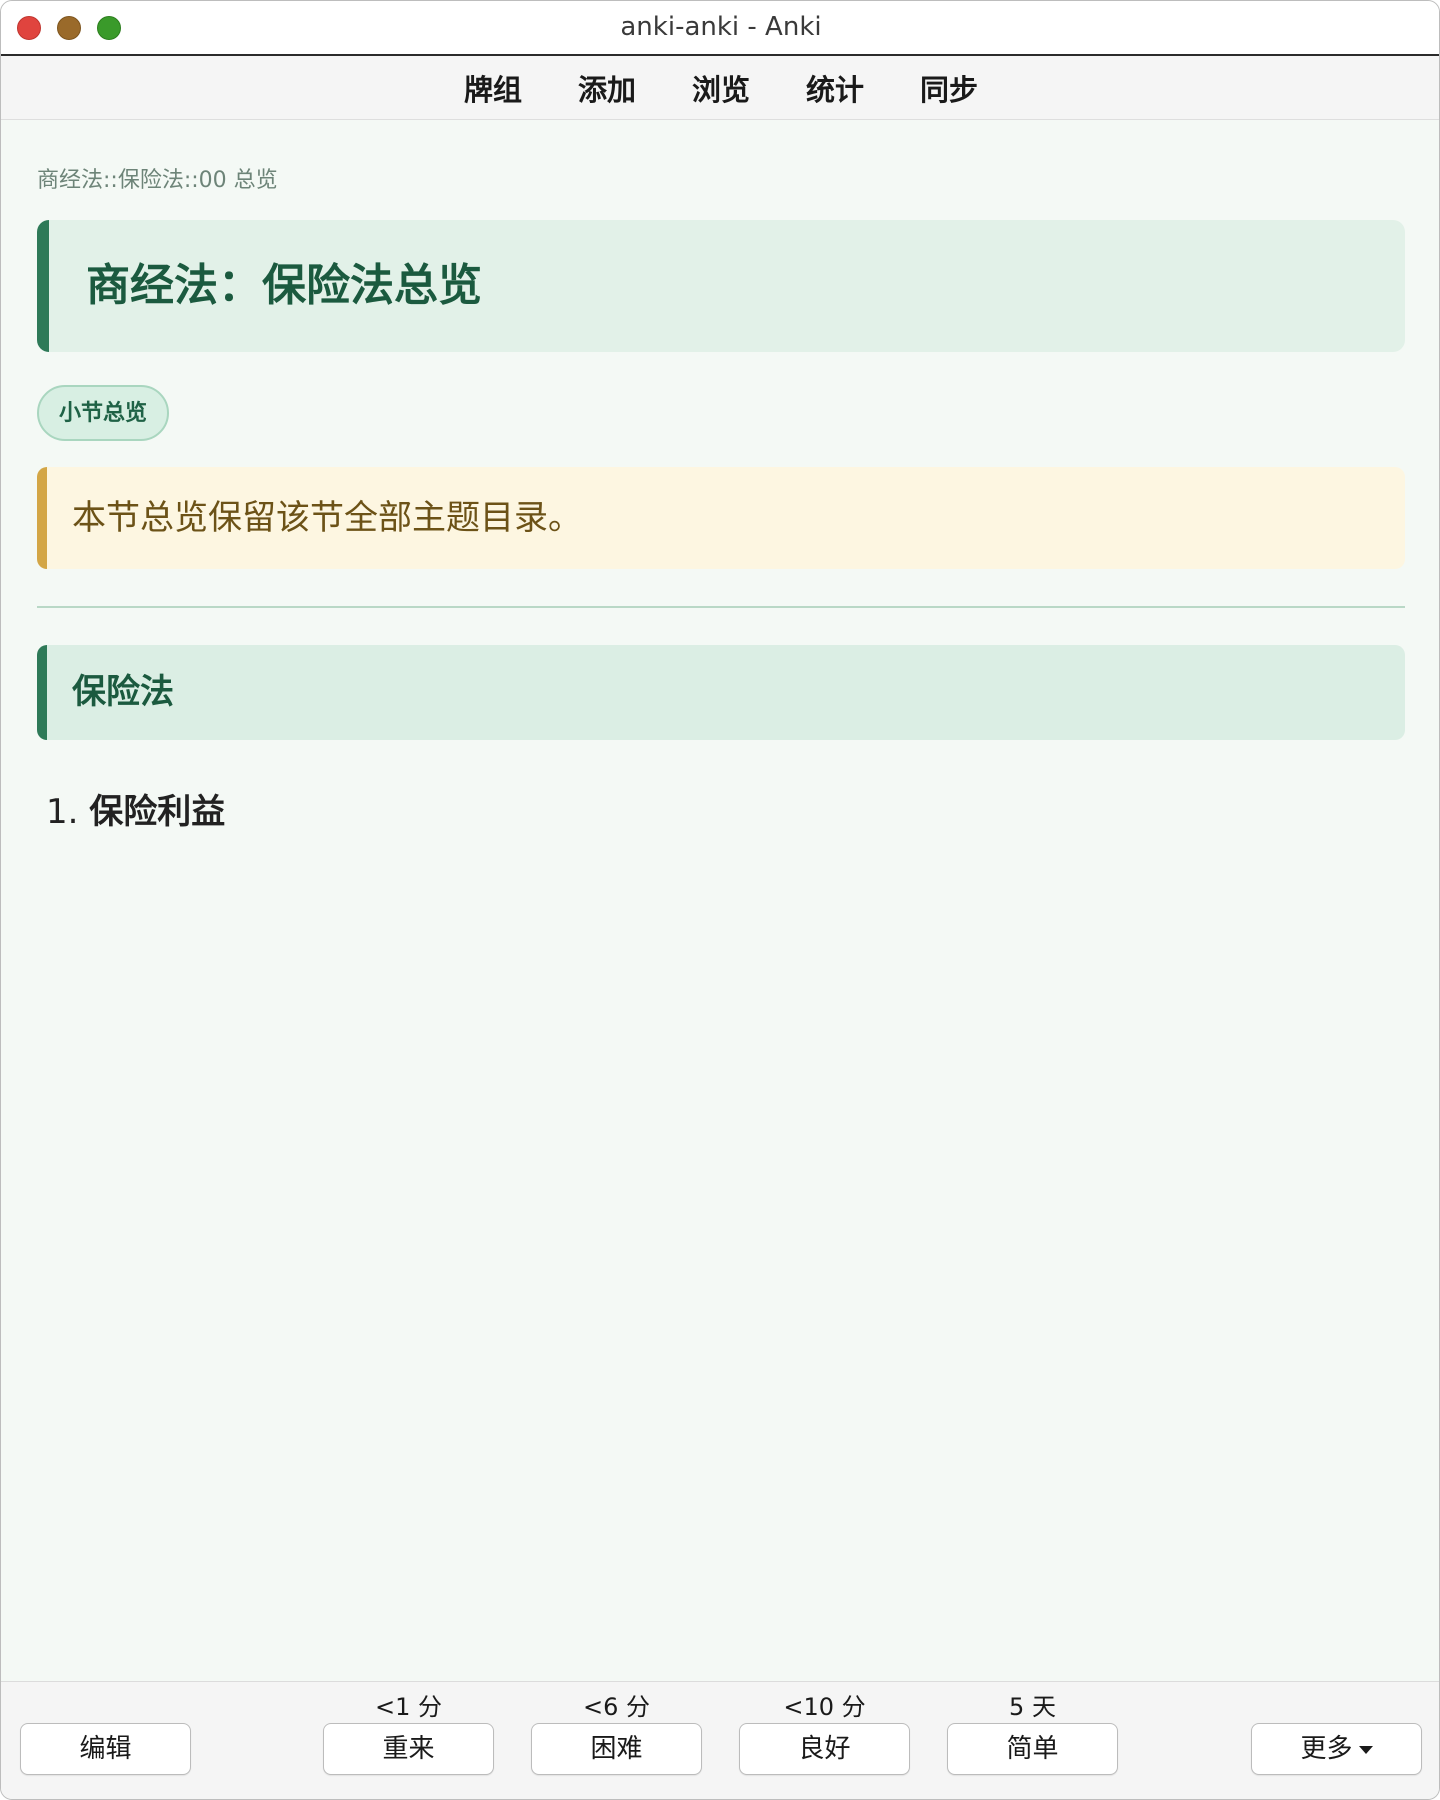 This screenshot has width=1440, height=1800. What do you see at coordinates (123, 692) in the screenshot?
I see `section-heading: 保险法` at bounding box center [123, 692].